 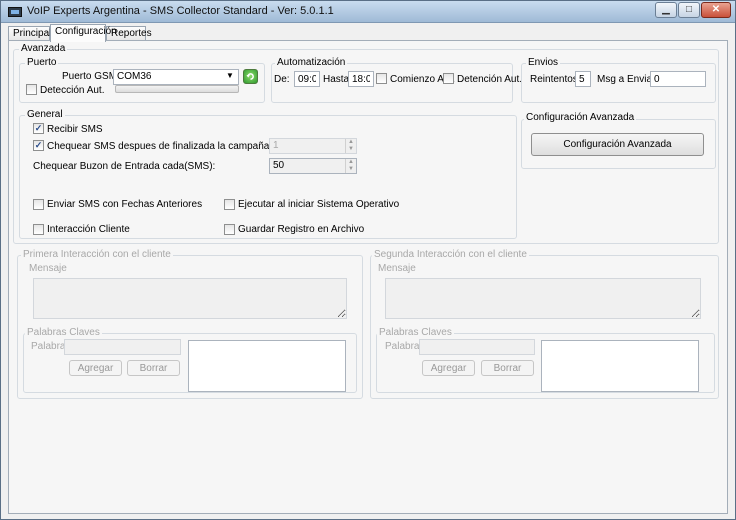 What do you see at coordinates (477, 347) in the screenshot?
I see `segunda-palabra-input` at bounding box center [477, 347].